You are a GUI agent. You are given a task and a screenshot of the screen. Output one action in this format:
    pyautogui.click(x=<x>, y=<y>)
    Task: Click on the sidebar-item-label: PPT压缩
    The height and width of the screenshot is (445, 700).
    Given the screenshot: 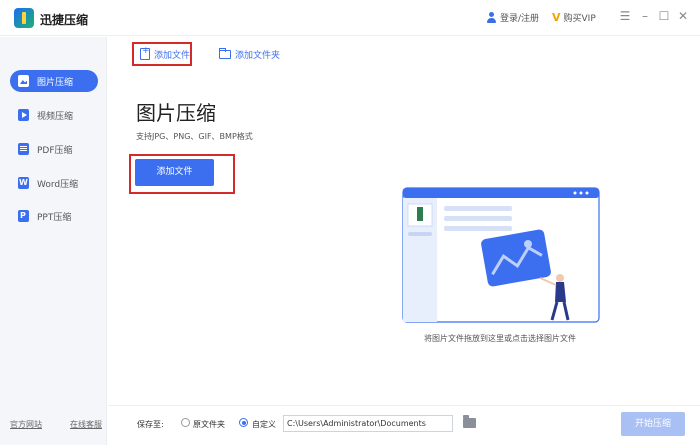 What is the action you would take?
    pyautogui.click(x=54, y=217)
    